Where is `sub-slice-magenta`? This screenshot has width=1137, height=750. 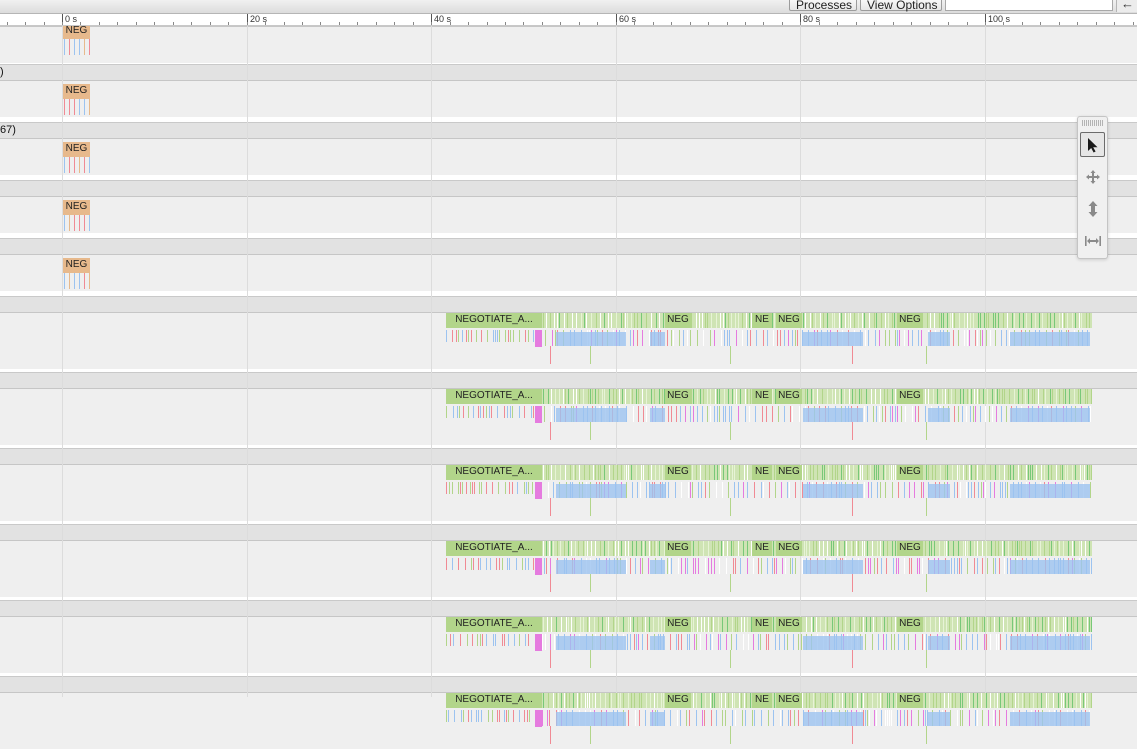 sub-slice-magenta is located at coordinates (538, 490).